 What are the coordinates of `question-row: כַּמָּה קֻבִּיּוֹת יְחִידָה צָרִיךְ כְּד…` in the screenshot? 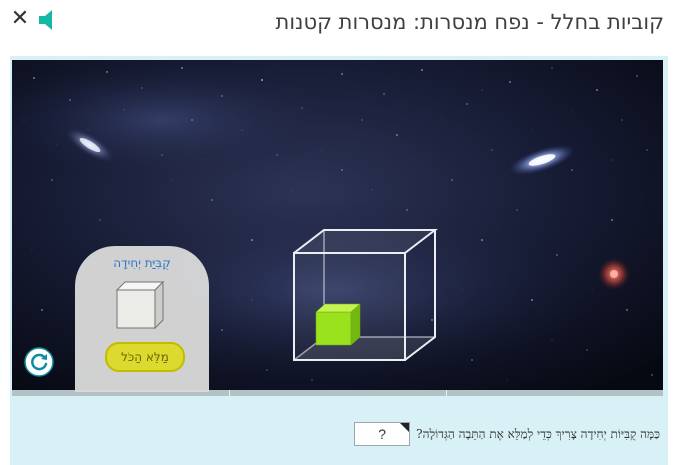 It's located at (507, 434).